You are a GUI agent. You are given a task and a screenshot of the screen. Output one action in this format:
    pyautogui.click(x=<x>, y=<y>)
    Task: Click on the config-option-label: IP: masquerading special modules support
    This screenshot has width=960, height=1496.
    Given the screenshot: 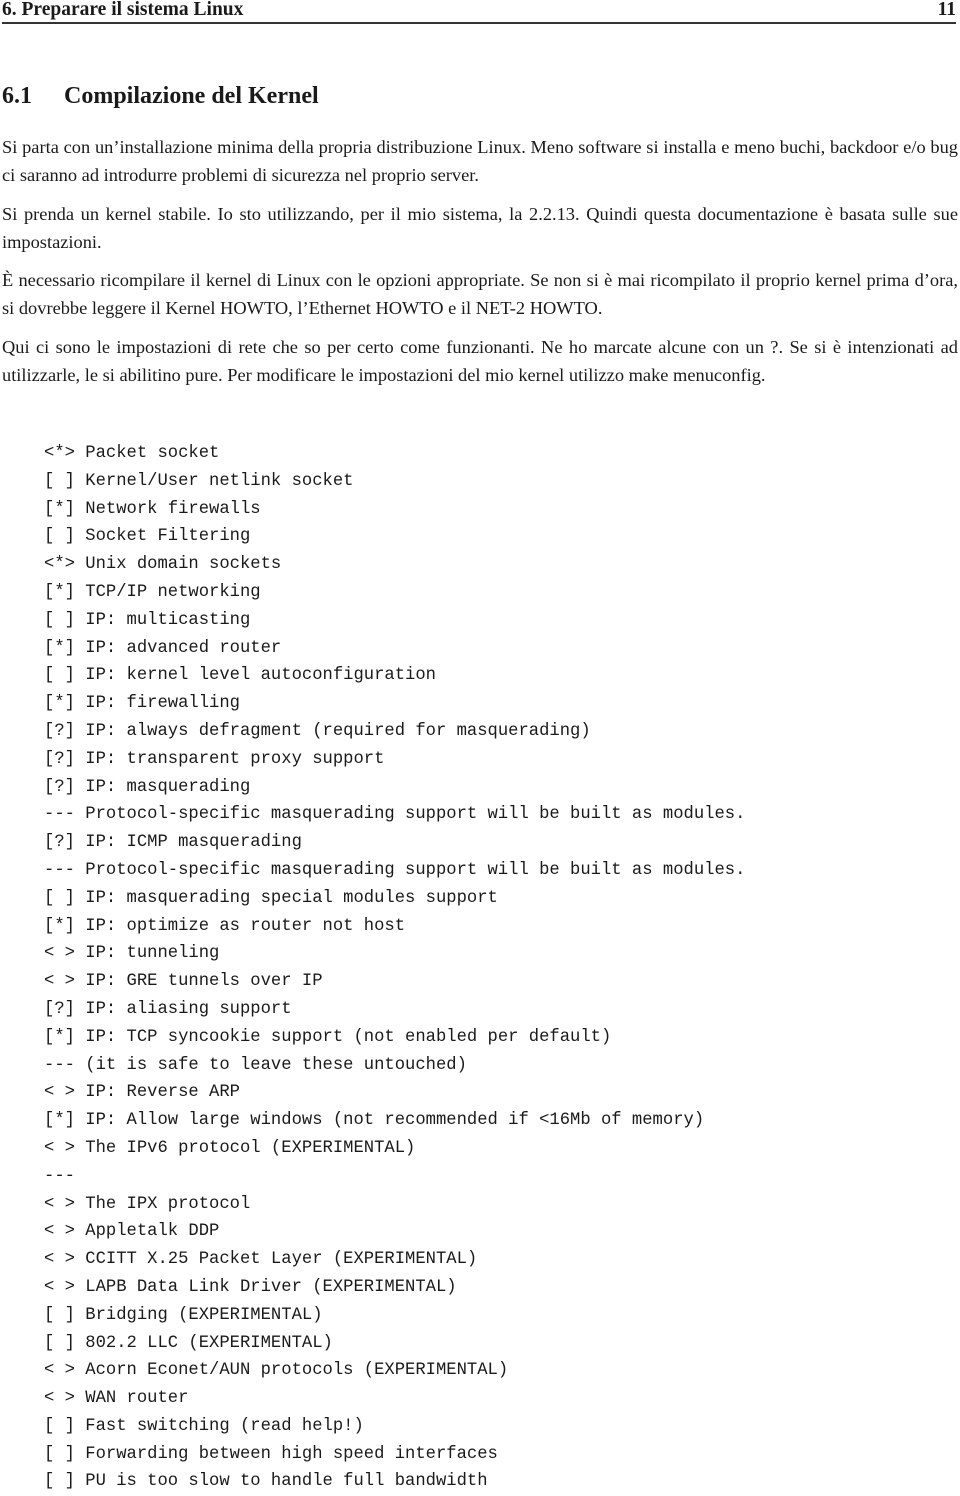 What is the action you would take?
    pyautogui.click(x=291, y=898)
    